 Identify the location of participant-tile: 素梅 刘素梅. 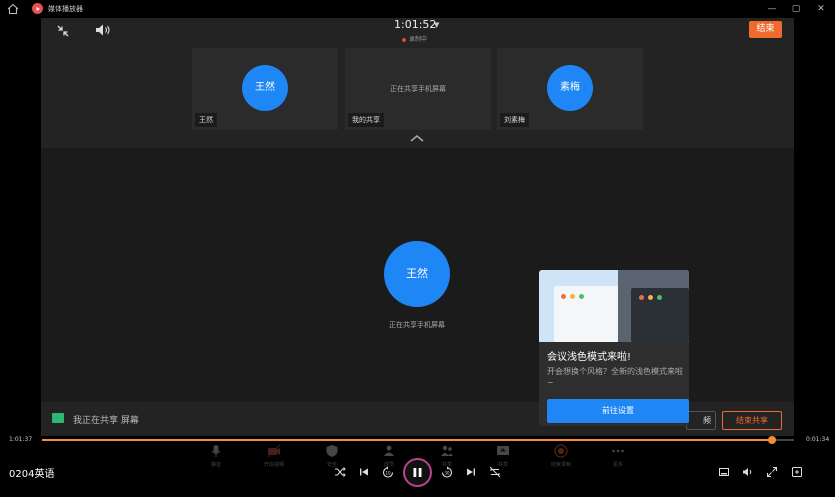
(570, 89).